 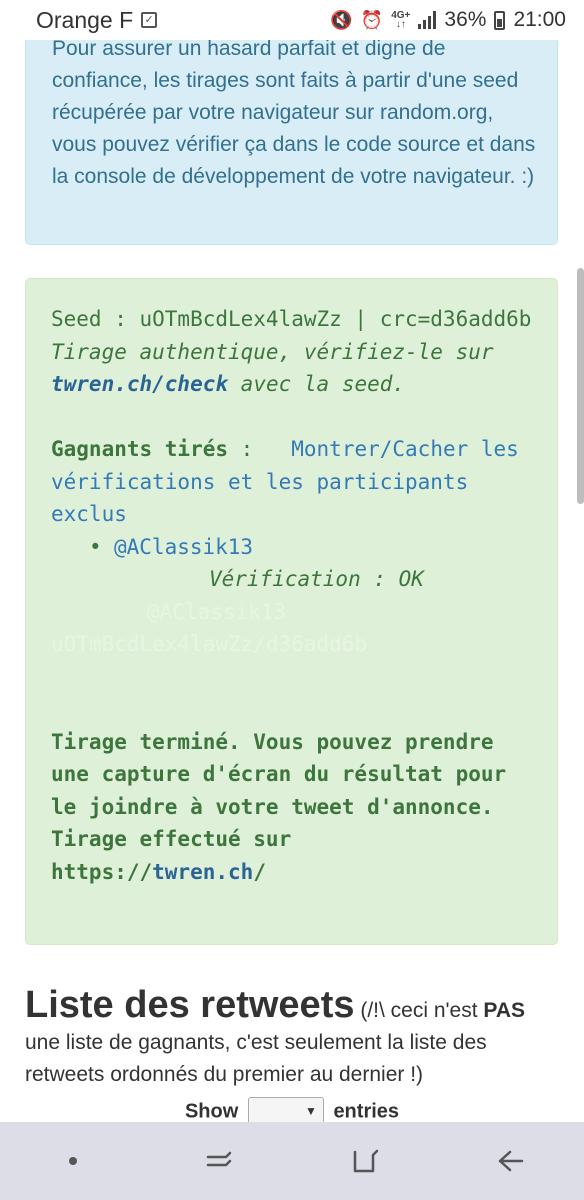 I want to click on entries-label: entries, so click(x=366, y=1111).